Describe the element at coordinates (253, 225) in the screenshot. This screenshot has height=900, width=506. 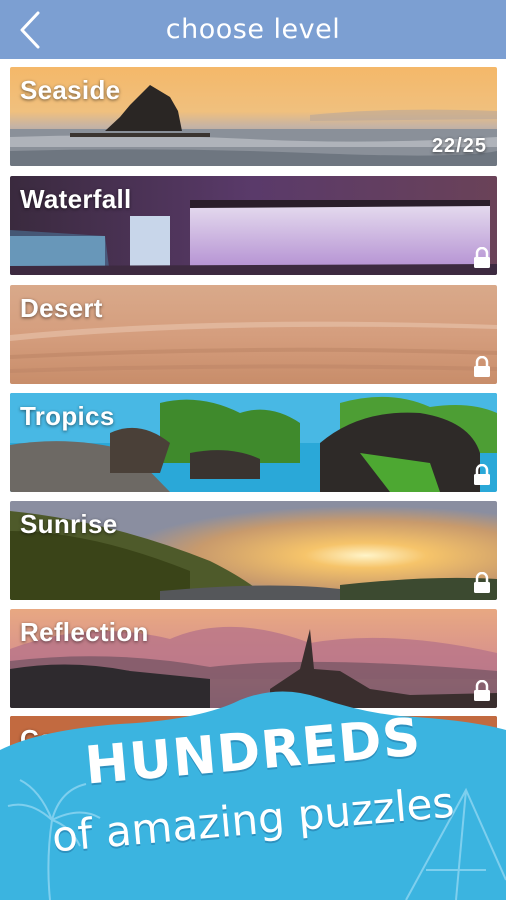
I see `level-card-waterfall: Waterfall` at that location.